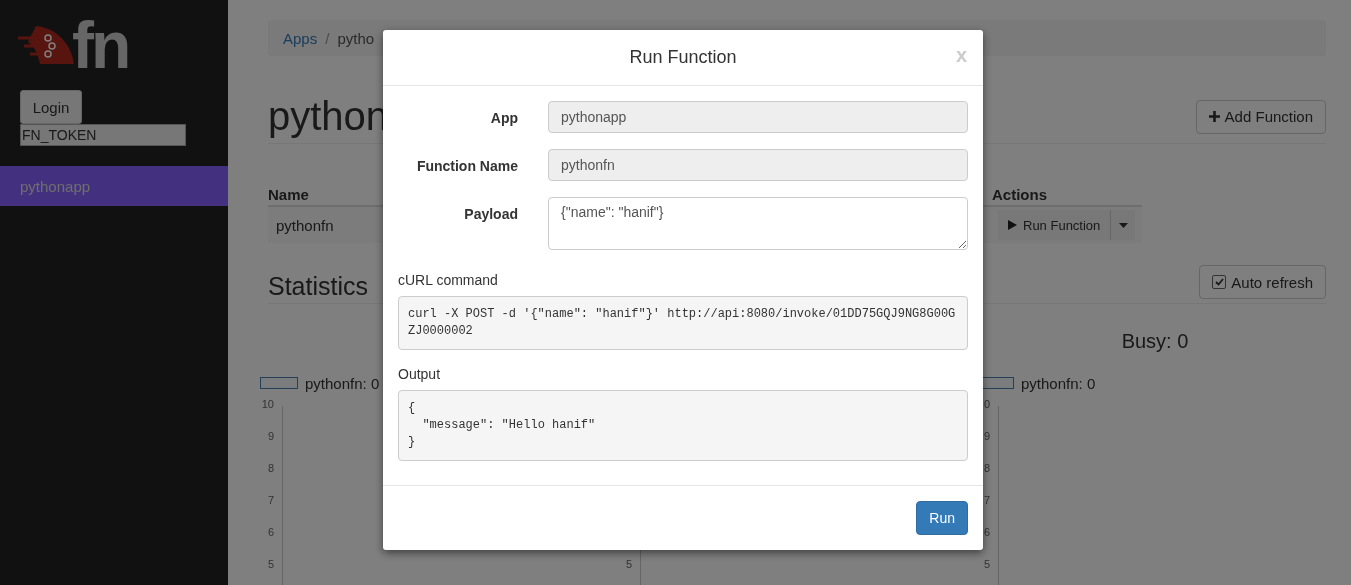 This screenshot has width=1351, height=585. I want to click on output-text: { "message": "Hello hanif" }, so click(683, 425).